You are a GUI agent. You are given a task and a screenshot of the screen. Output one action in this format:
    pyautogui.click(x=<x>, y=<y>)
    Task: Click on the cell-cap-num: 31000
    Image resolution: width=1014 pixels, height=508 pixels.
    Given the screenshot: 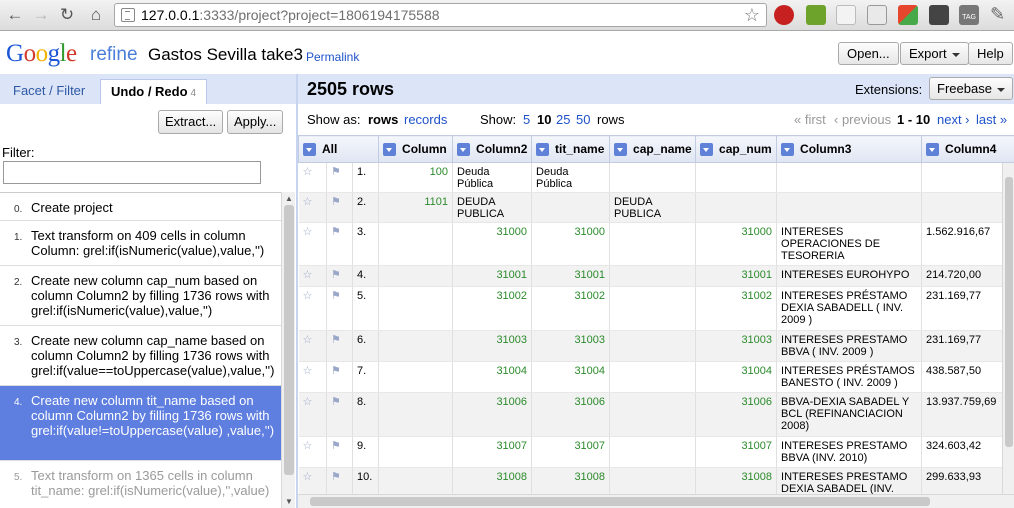 What is the action you would take?
    pyautogui.click(x=736, y=244)
    